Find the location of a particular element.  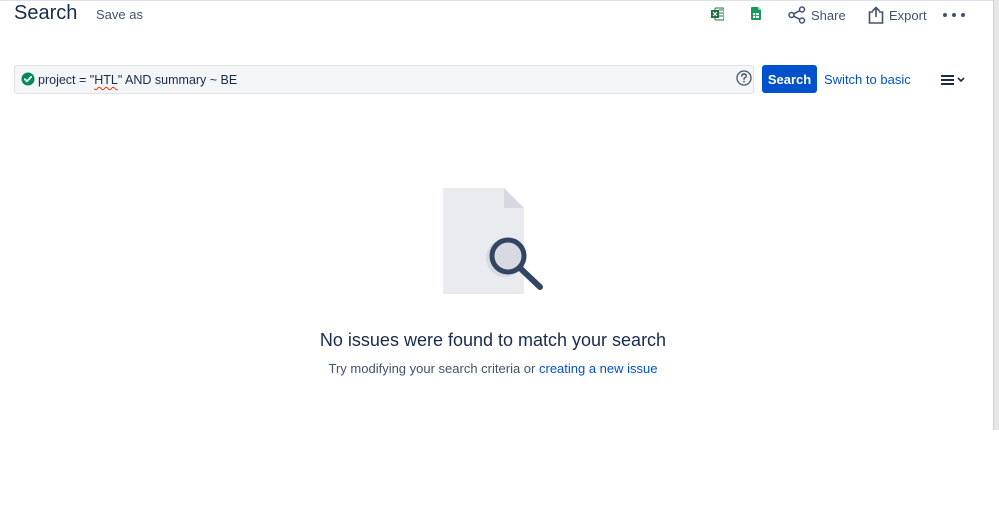

export-button: Export is located at coordinates (897, 15).